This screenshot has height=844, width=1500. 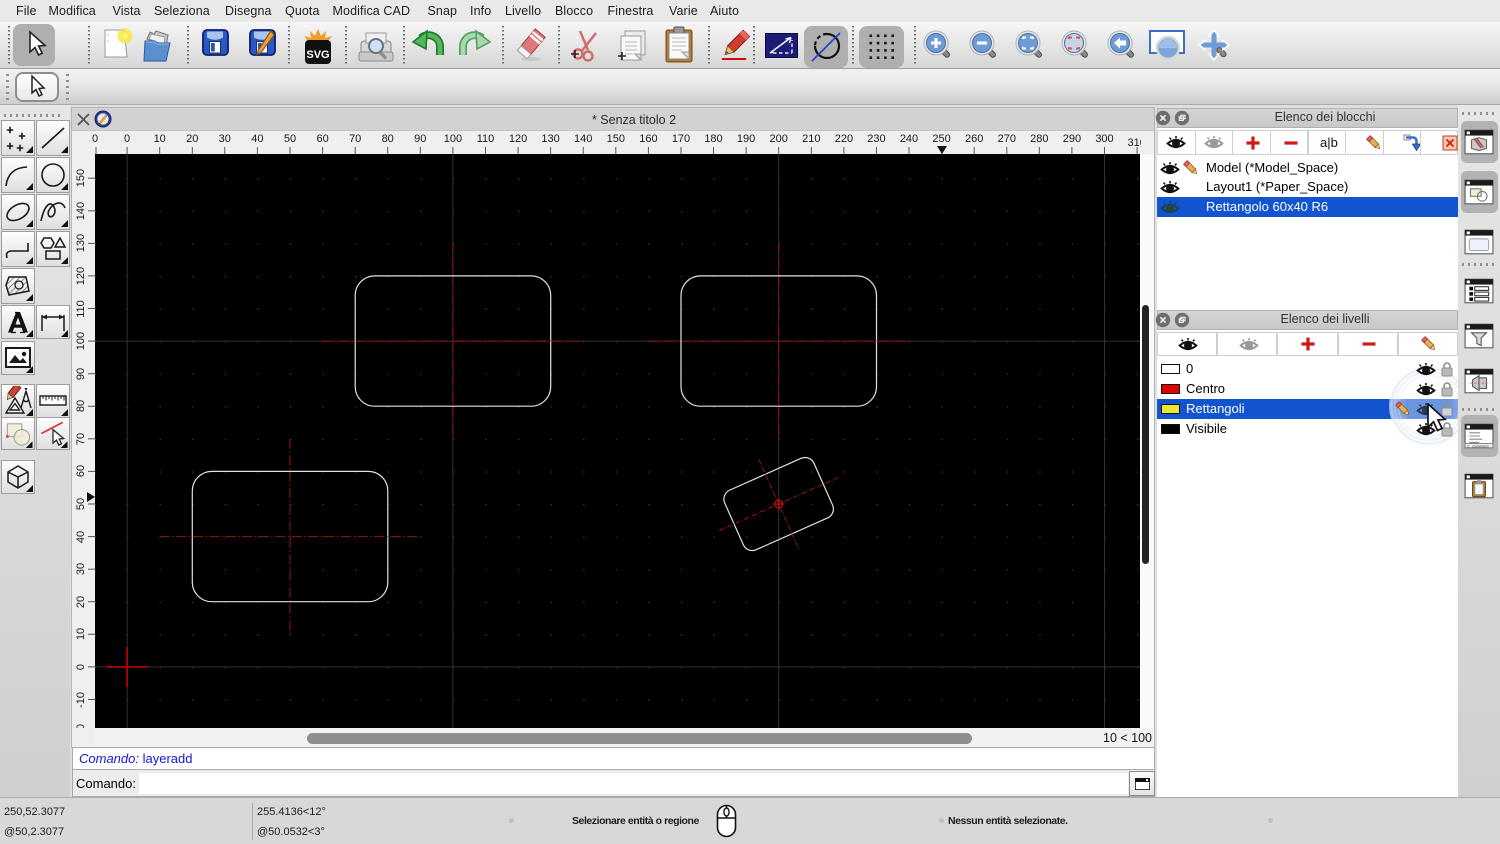 What do you see at coordinates (1477, 446) in the screenshot?
I see `svg-text: C command` at bounding box center [1477, 446].